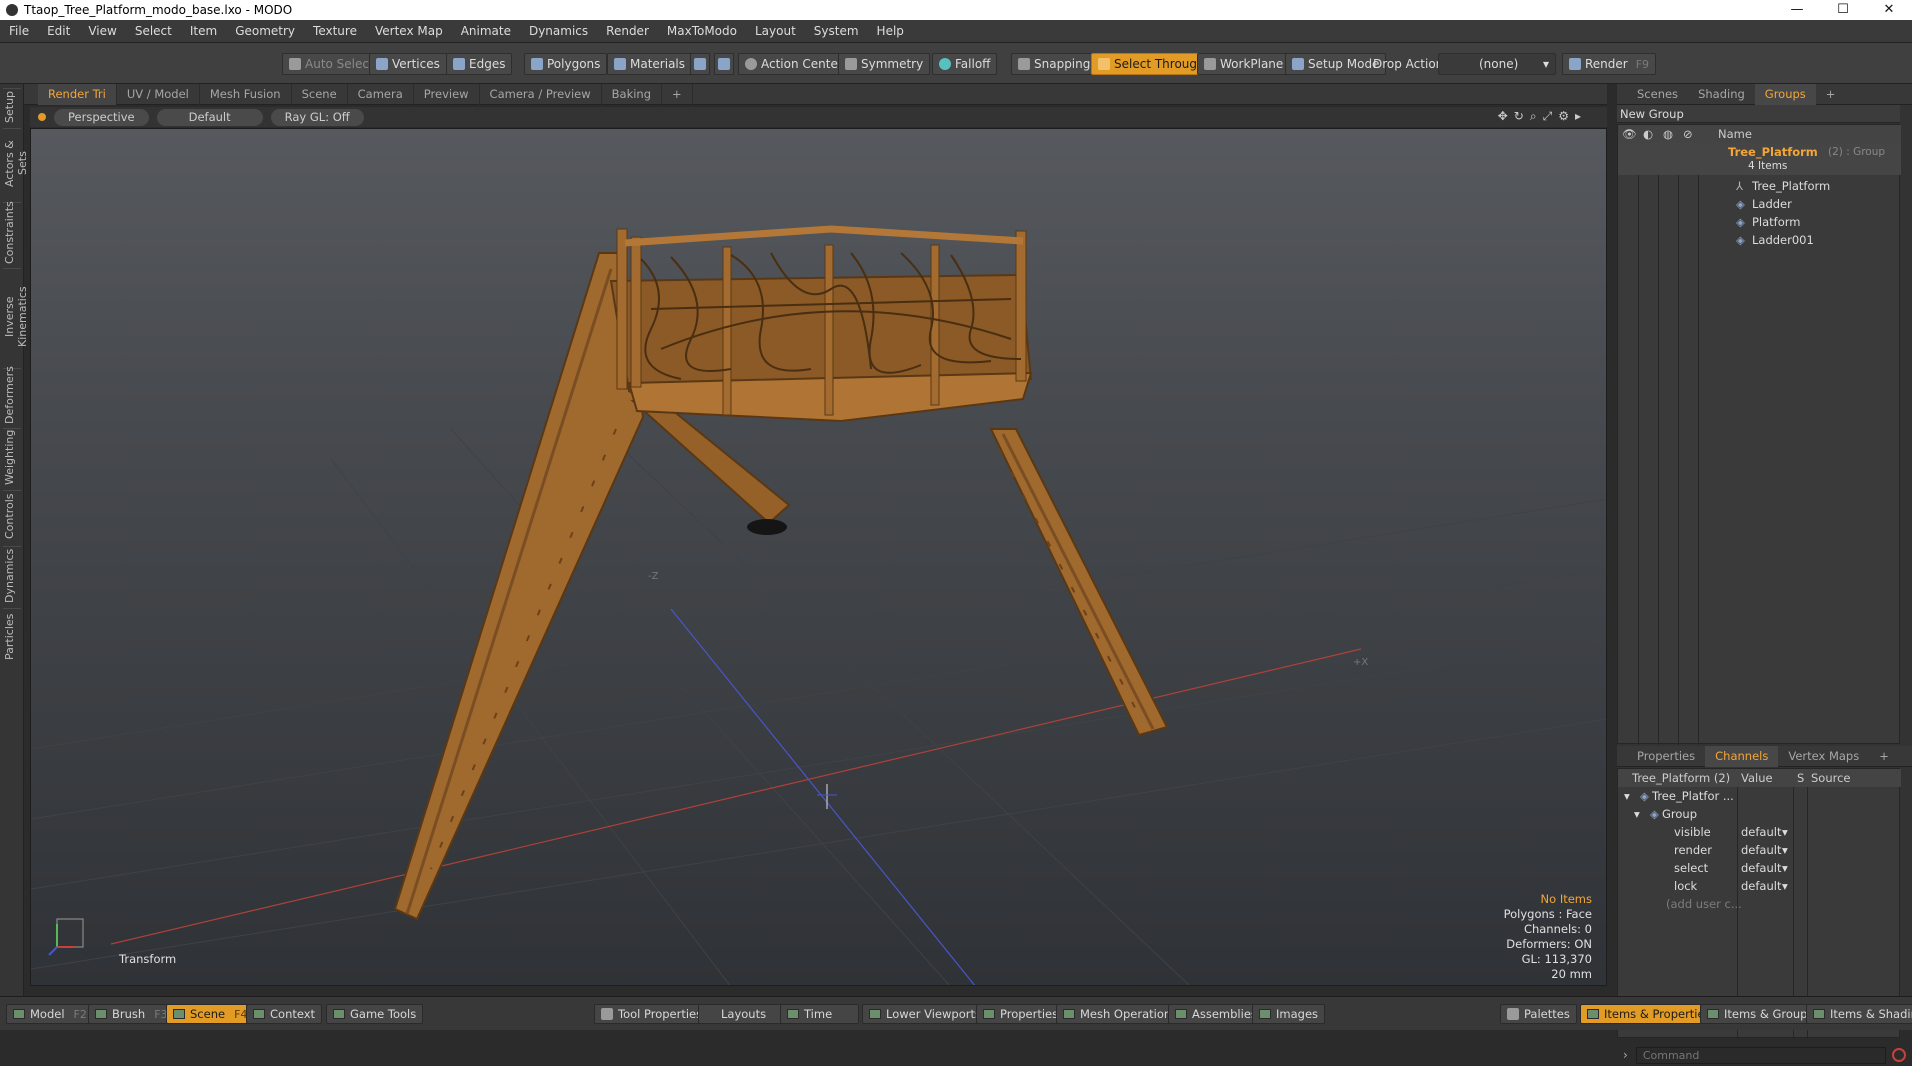 The width and height of the screenshot is (1912, 1066). What do you see at coordinates (209, 117) in the screenshot?
I see `shading-mode-button: Default` at bounding box center [209, 117].